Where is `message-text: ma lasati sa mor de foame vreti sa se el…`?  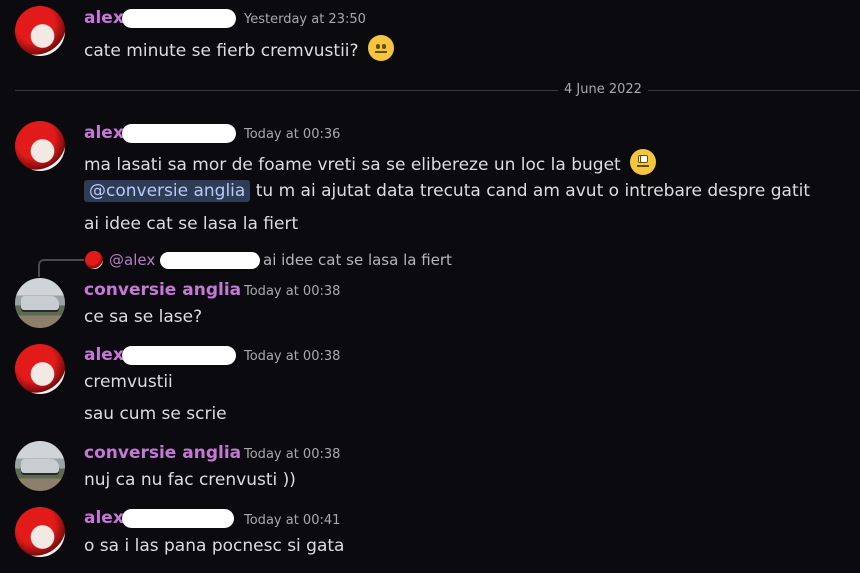
message-text: ma lasati sa mor de foame vreti sa se el… is located at coordinates (370, 162).